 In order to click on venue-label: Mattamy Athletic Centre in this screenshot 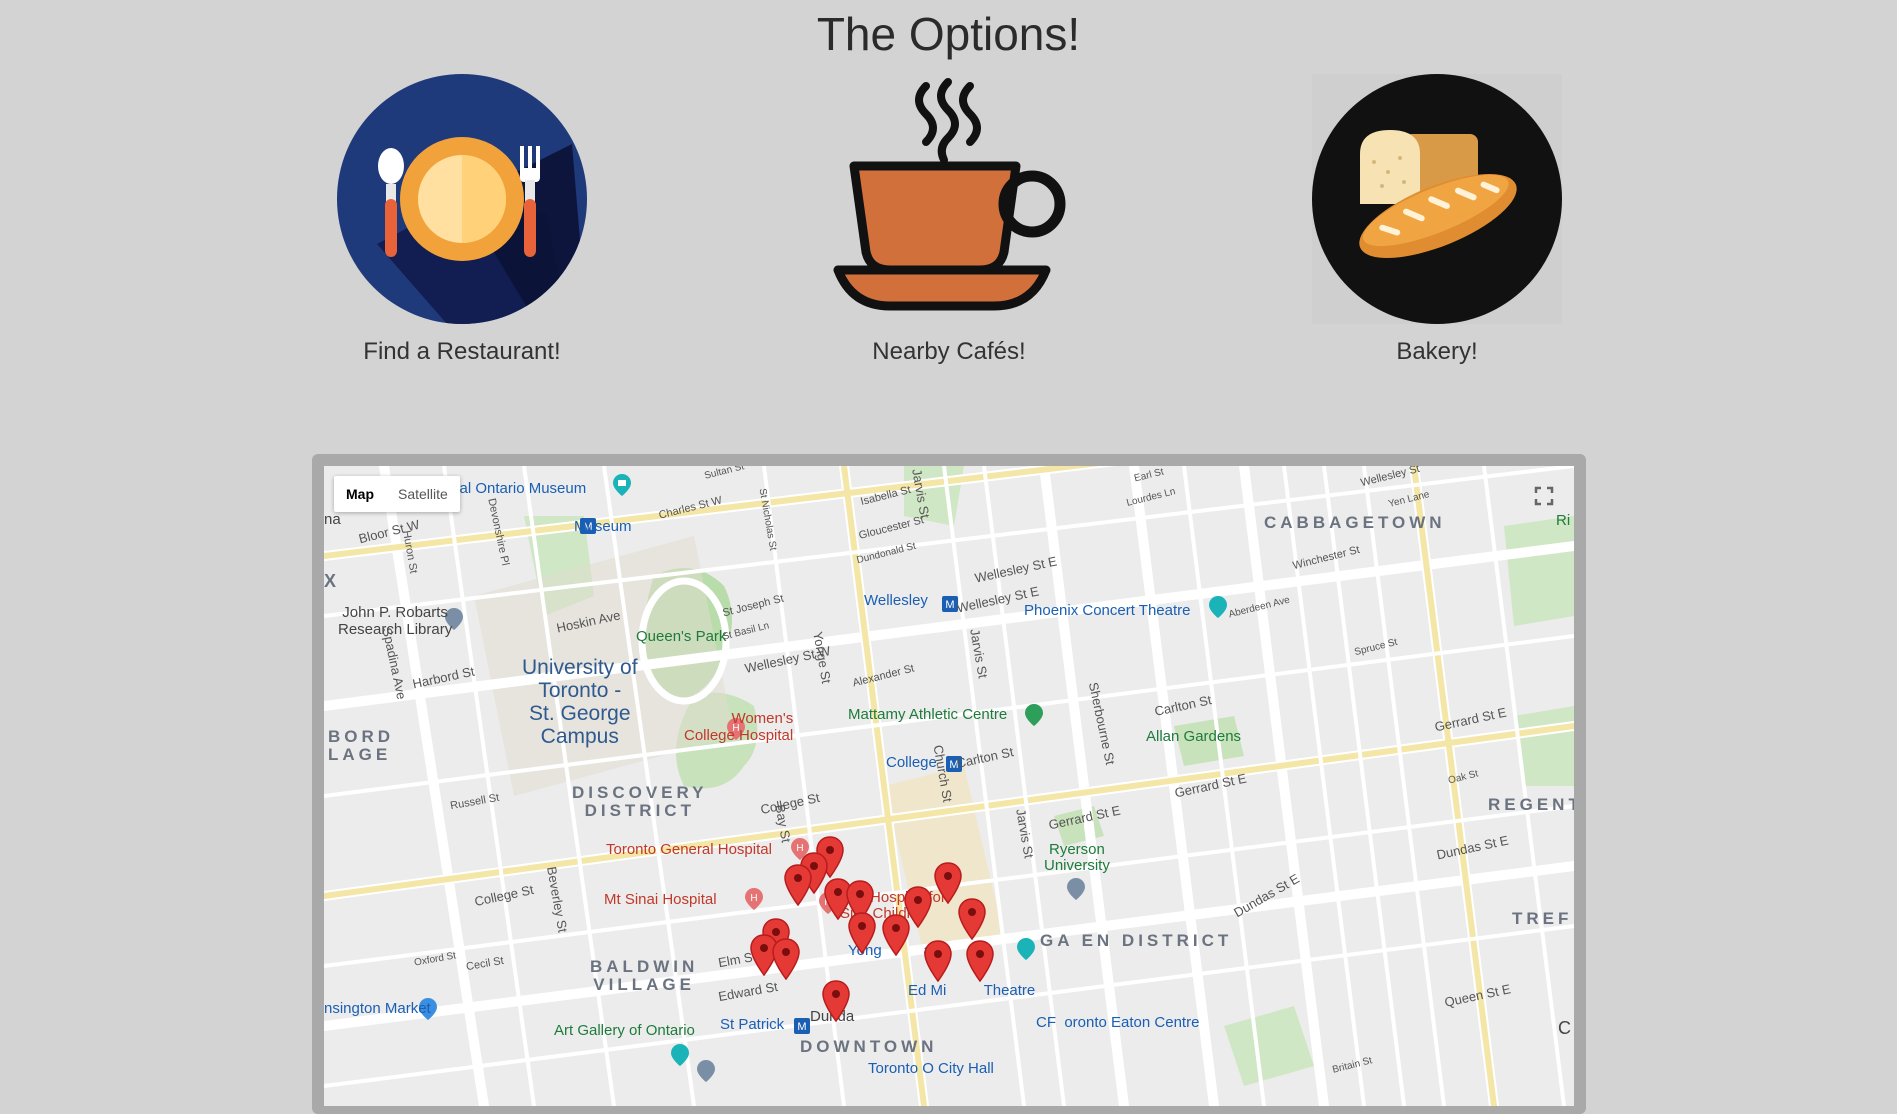, I will do `click(927, 714)`.